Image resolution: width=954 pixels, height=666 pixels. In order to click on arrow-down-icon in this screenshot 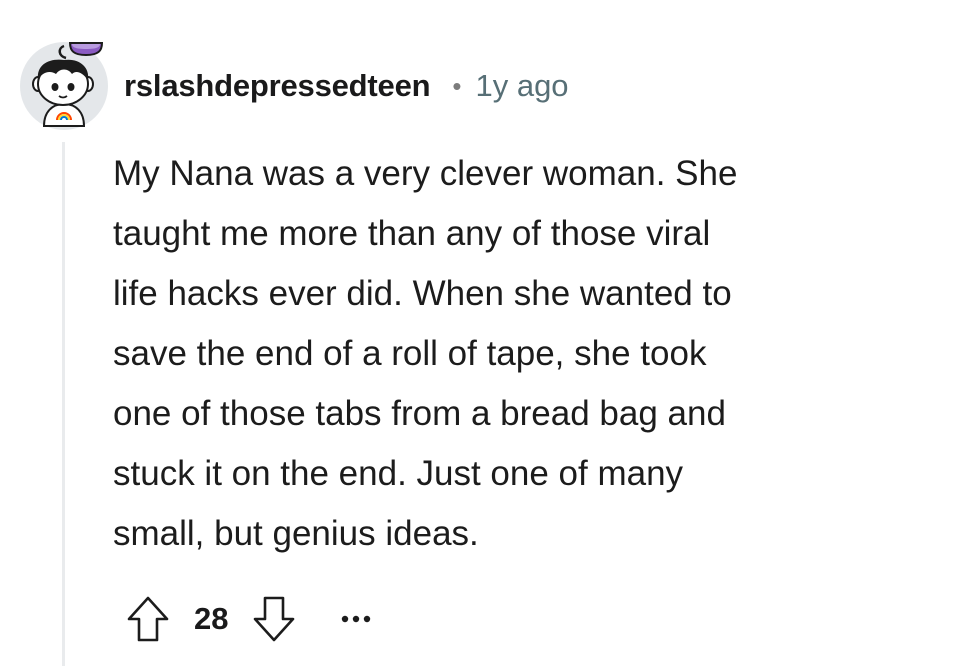, I will do `click(274, 619)`.